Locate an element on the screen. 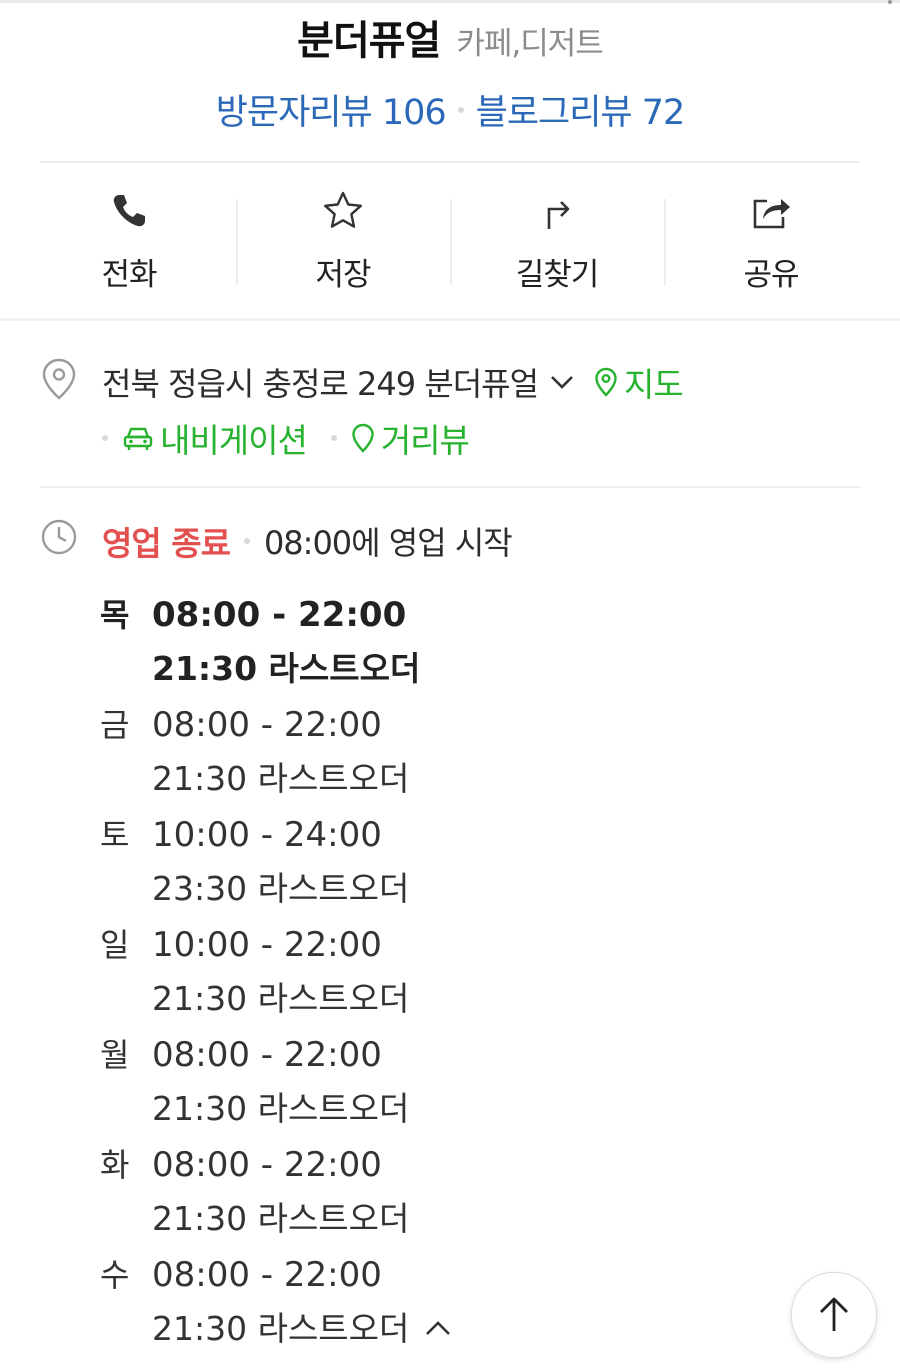 This screenshot has height=1369, width=900. day-name: 화 is located at coordinates (115, 1165).